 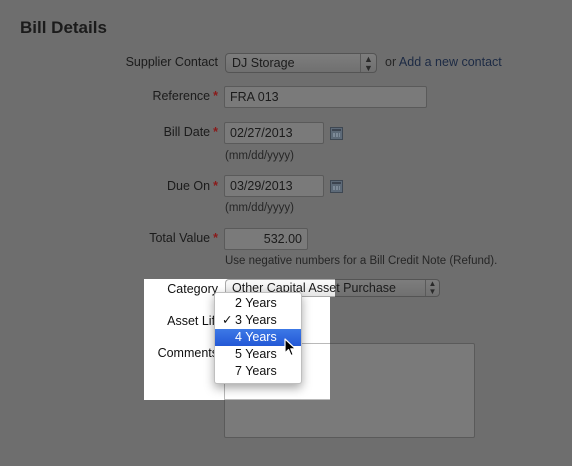 I want to click on or-text: or, so click(x=391, y=62).